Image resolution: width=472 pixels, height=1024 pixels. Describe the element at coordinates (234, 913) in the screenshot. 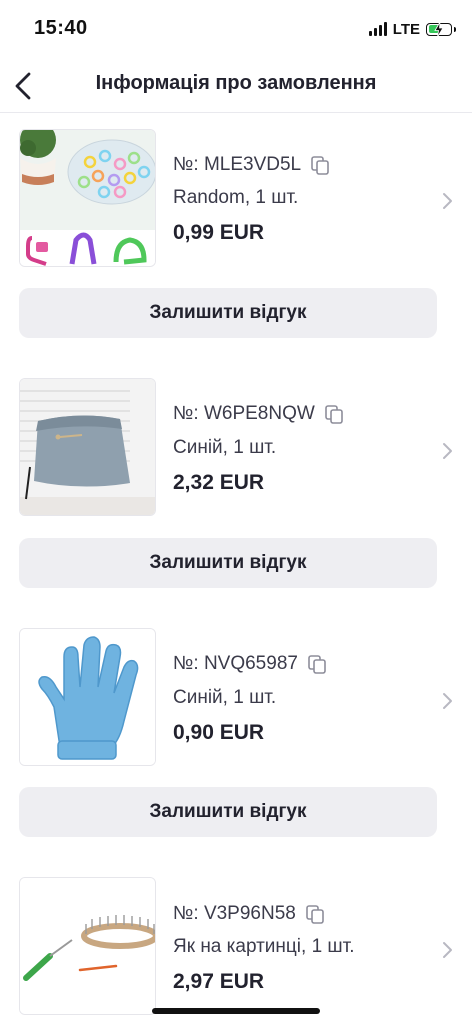

I see `order-number: №: V3P96N58` at that location.